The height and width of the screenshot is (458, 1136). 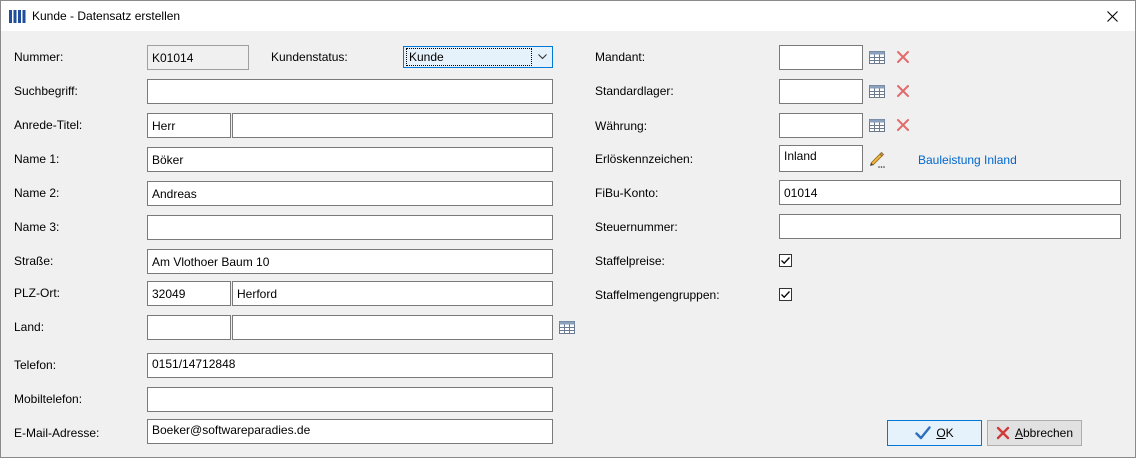 I want to click on fibu-label: FiBu-Konto:, so click(x=627, y=193).